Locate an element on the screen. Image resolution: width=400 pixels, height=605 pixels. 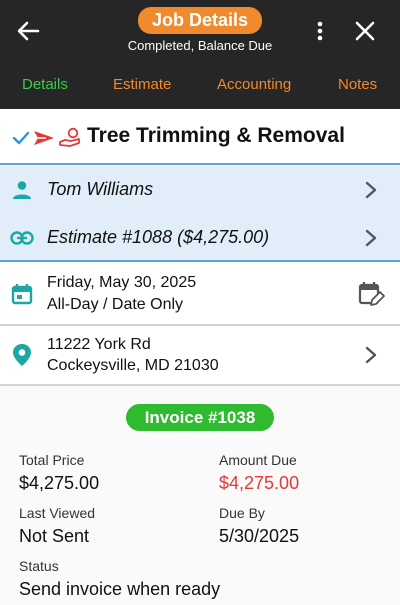
tab-details: Details is located at coordinates (45, 84).